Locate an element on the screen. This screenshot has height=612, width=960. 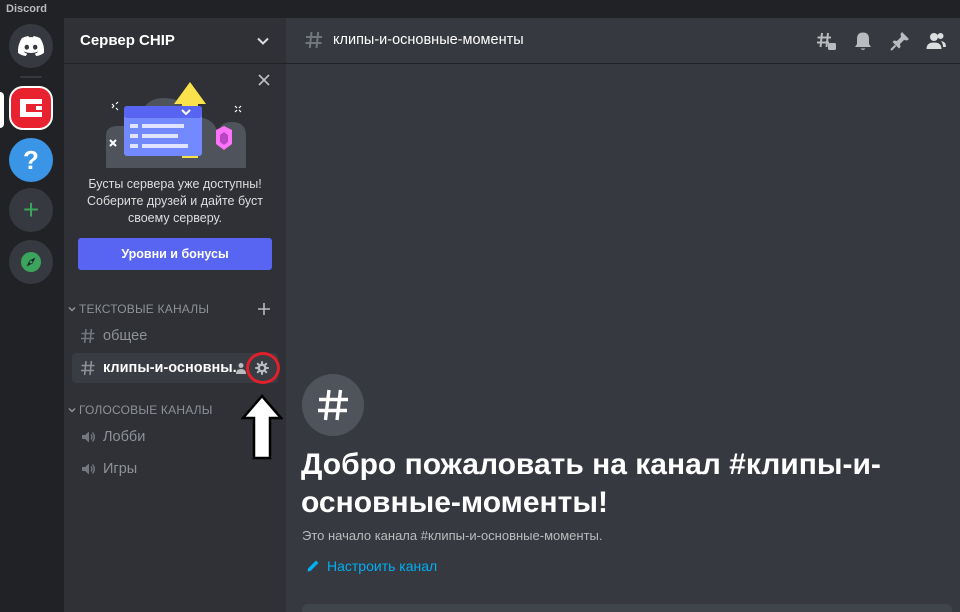
active-server-indicator is located at coordinates (2, 110).